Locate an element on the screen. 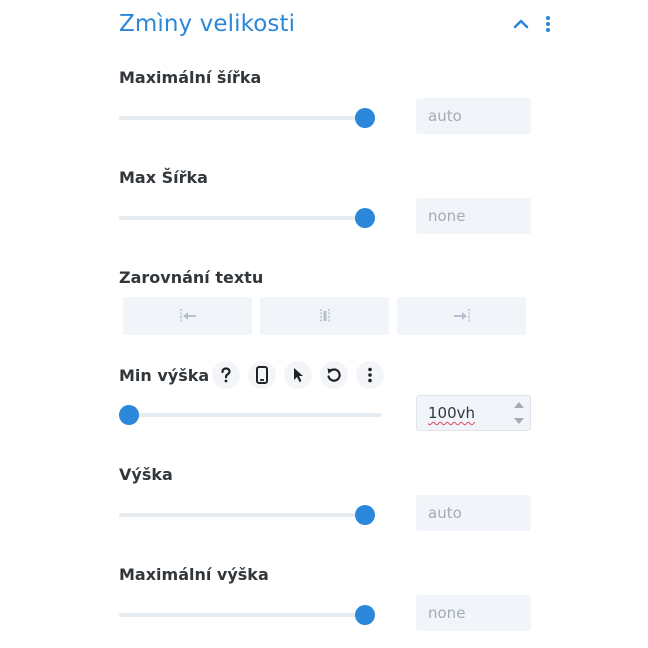 The height and width of the screenshot is (648, 648). hover-button is located at coordinates (298, 375).